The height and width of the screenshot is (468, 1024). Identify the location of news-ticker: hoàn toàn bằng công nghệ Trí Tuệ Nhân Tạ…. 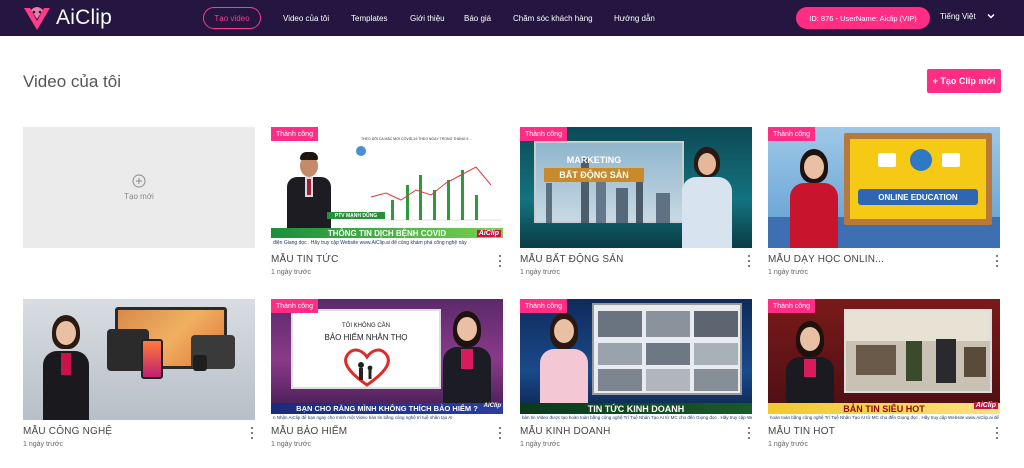
(884, 417).